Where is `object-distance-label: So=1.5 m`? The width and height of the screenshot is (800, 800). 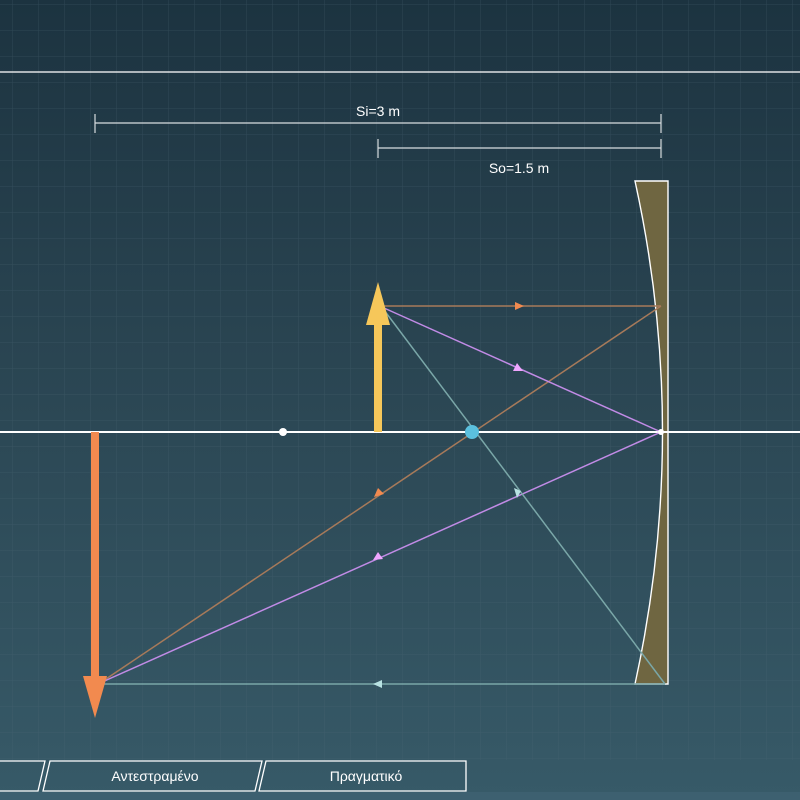
object-distance-label: So=1.5 m is located at coordinates (519, 168).